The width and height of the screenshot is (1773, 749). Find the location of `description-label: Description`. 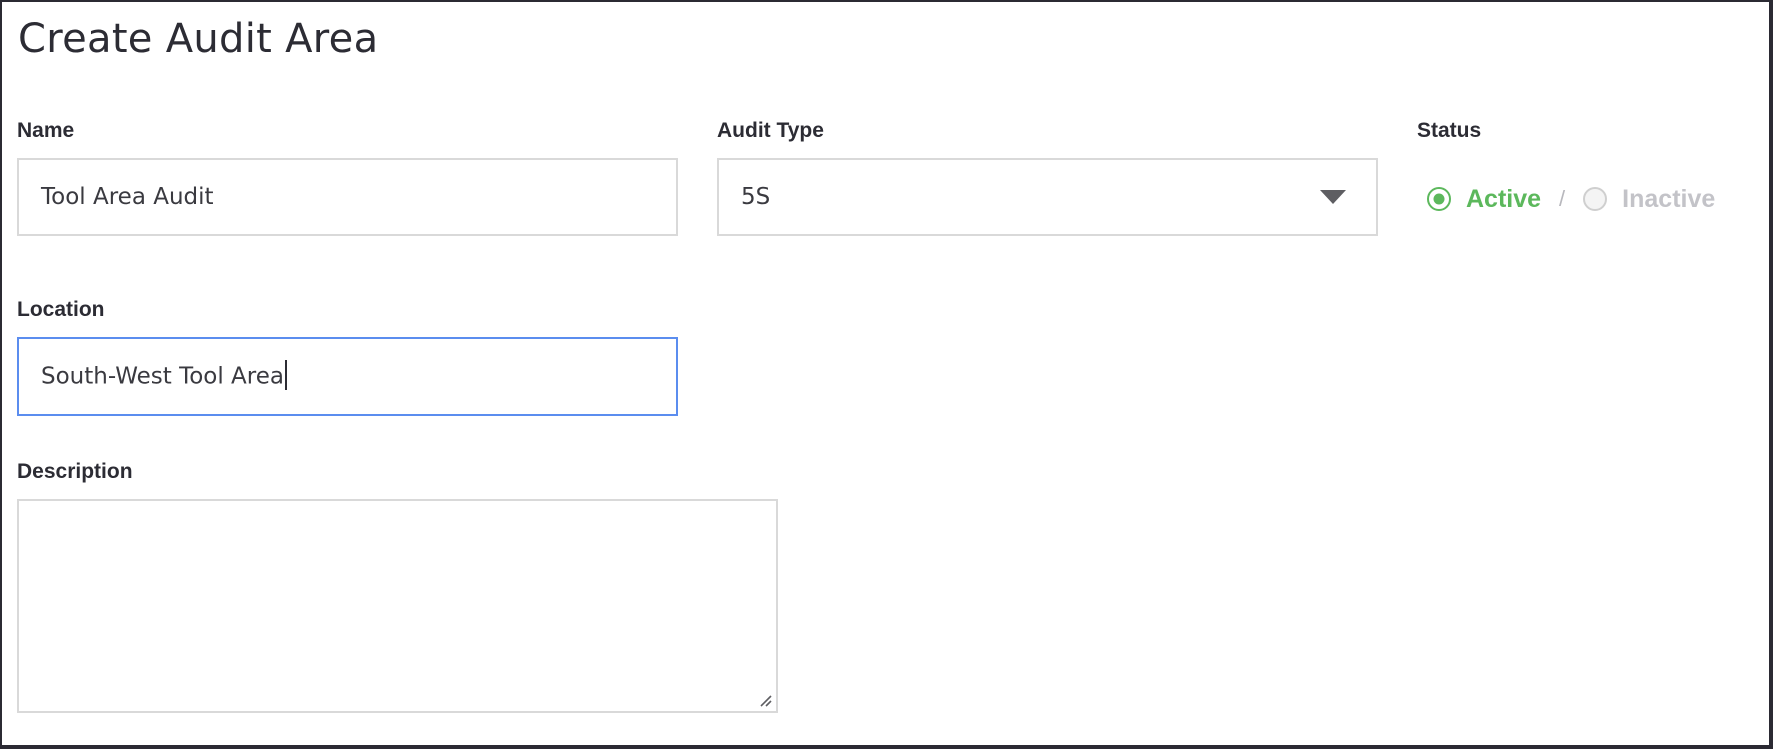

description-label: Description is located at coordinates (75, 471).